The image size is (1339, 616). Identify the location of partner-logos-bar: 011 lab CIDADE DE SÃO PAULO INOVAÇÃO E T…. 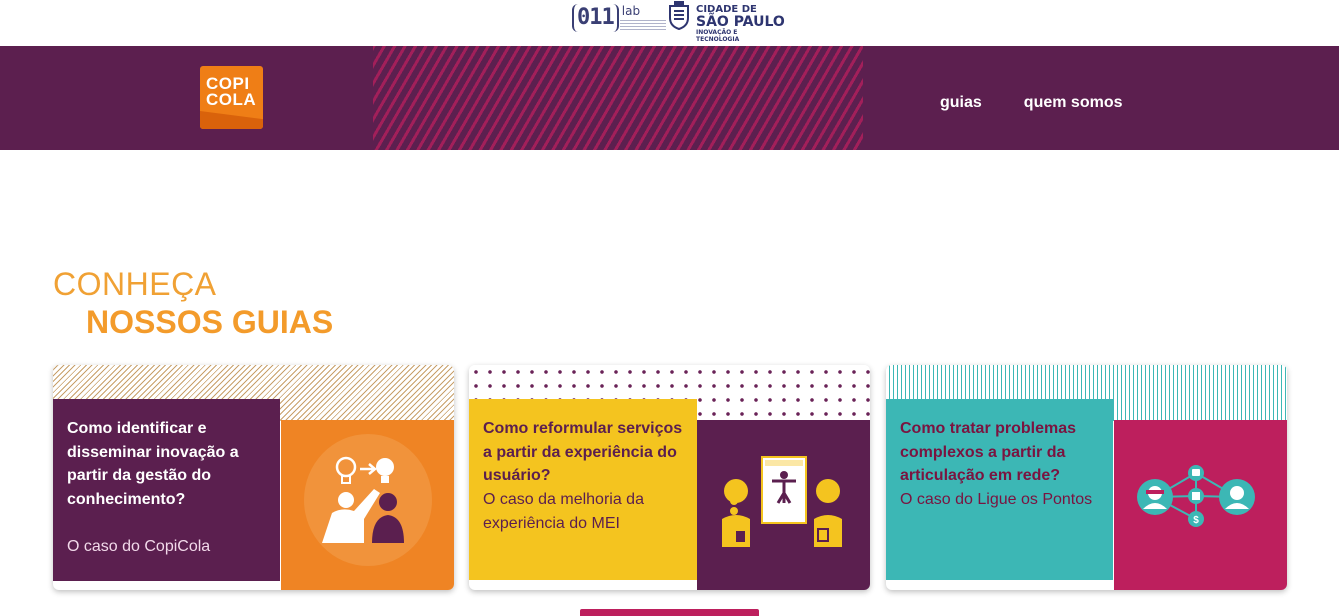
(669, 23).